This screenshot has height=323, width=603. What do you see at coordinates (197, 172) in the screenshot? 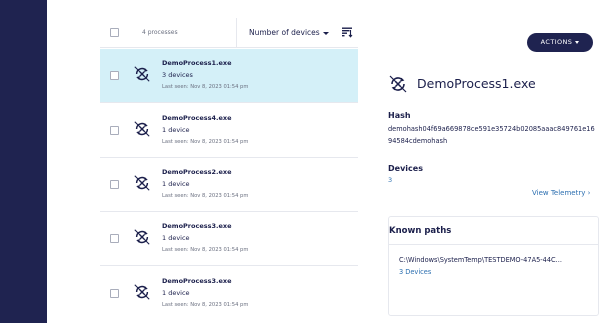
I see `process-name: DemoProcess2.exe` at bounding box center [197, 172].